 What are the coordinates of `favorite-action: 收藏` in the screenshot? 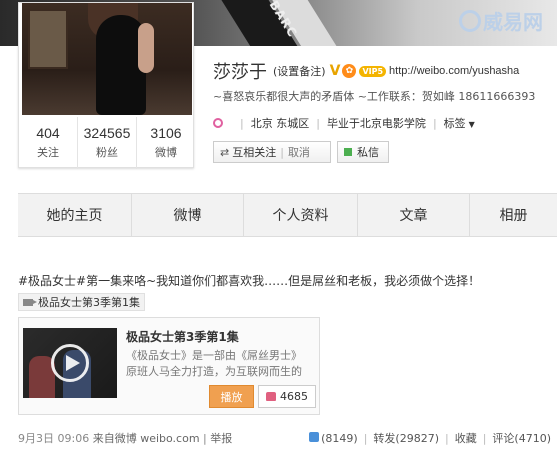 It's located at (466, 438).